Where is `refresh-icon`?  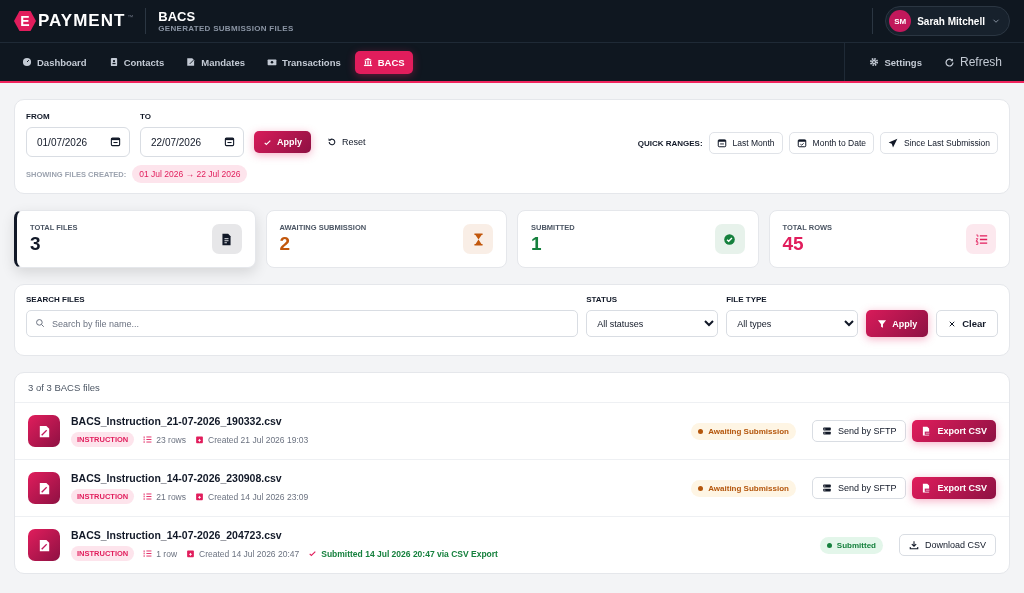
refresh-icon is located at coordinates (949, 62).